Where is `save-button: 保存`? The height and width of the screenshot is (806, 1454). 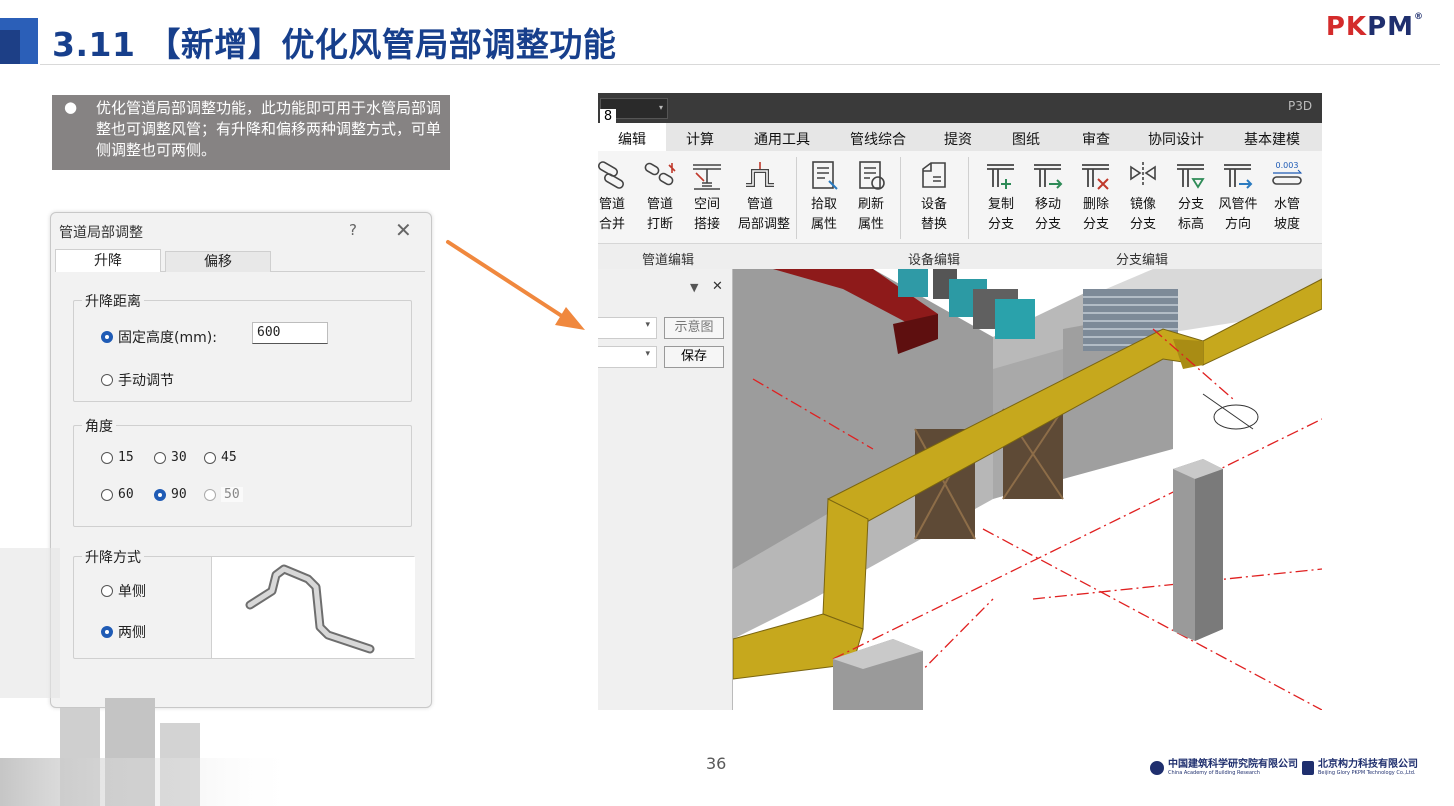
save-button: 保存 is located at coordinates (694, 357).